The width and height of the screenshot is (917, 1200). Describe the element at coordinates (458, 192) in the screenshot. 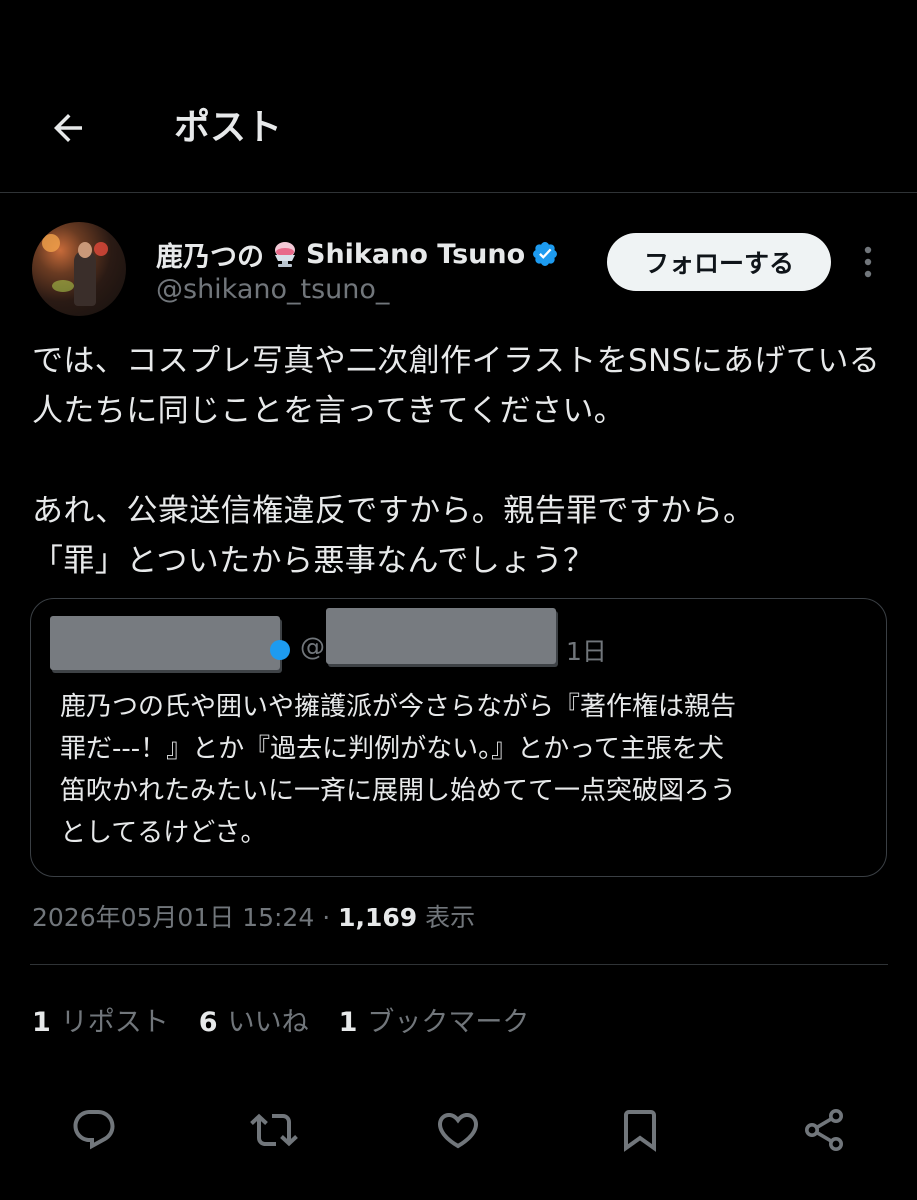

I see `header-divider` at that location.